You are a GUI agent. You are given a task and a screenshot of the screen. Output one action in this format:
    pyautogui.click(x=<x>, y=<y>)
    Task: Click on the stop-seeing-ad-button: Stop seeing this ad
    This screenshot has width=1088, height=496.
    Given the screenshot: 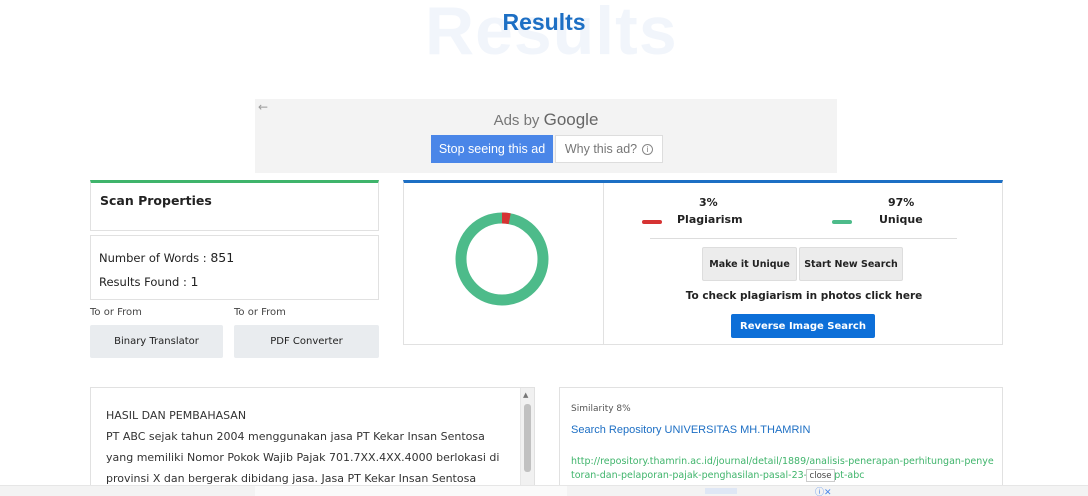 What is the action you would take?
    pyautogui.click(x=492, y=149)
    